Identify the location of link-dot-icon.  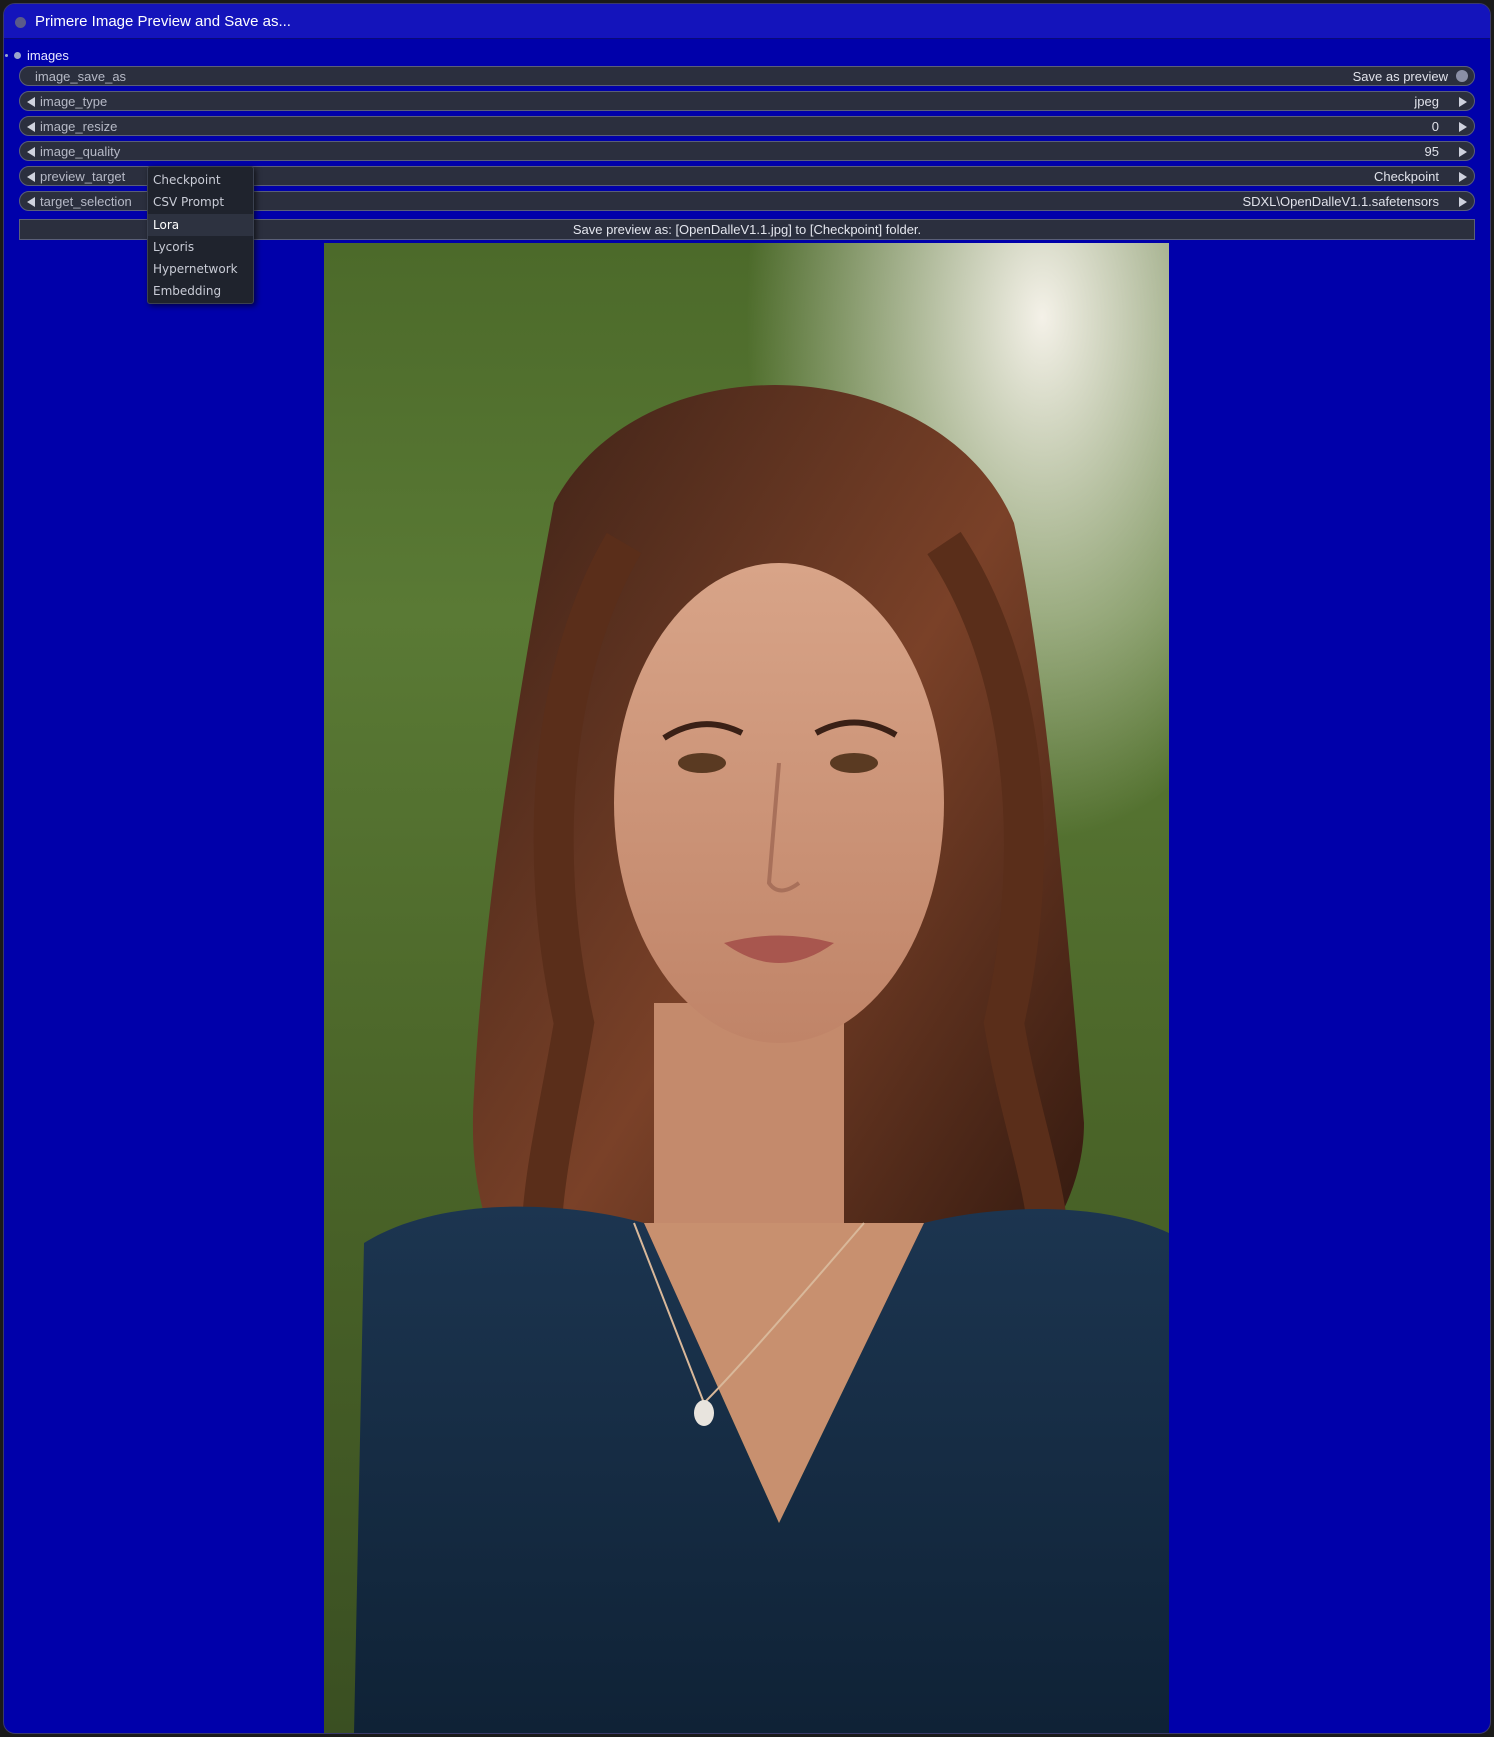
(6, 55).